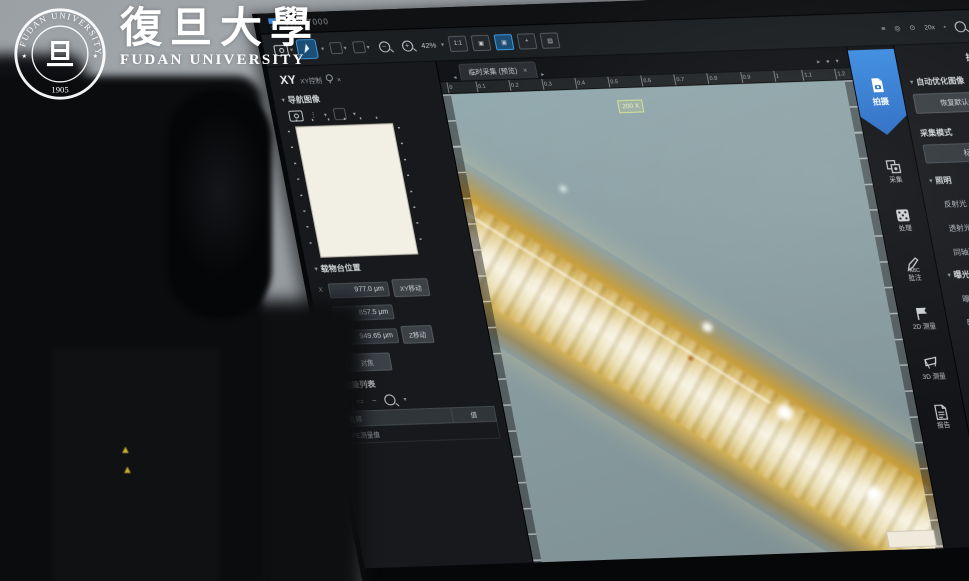 Image resolution: width=969 pixels, height=581 pixels. What do you see at coordinates (960, 251) in the screenshot?
I see `lighting-item: 同轴环形光` at bounding box center [960, 251].